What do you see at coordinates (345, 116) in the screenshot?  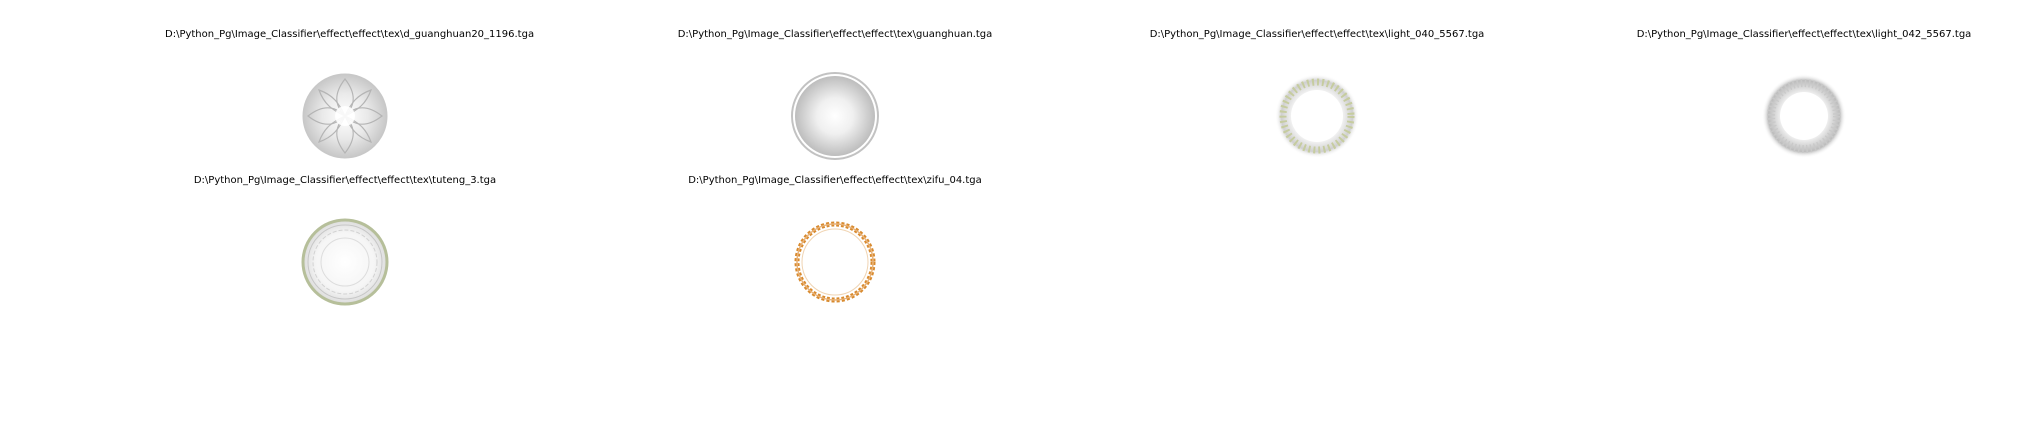 I see `flower-ring-texture-icon` at bounding box center [345, 116].